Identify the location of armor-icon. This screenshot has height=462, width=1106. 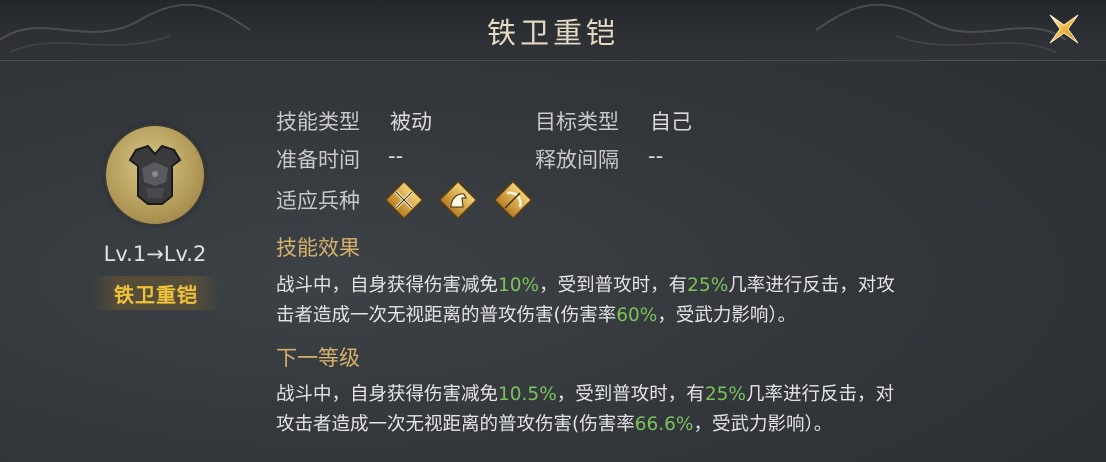
(155, 174).